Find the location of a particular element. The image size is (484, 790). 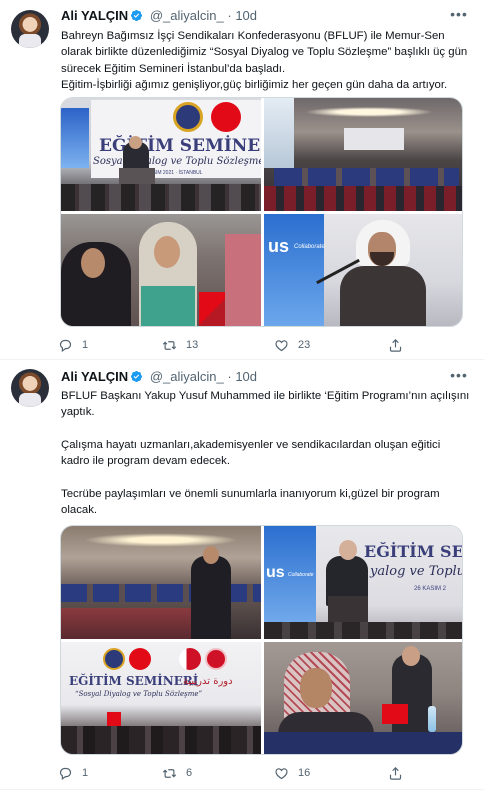

left-window is located at coordinates (279, 133).